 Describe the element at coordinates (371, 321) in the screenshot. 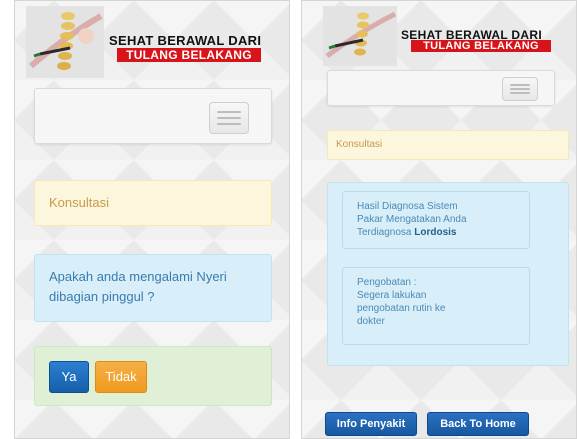

I see `treatment-line4: dokter` at that location.